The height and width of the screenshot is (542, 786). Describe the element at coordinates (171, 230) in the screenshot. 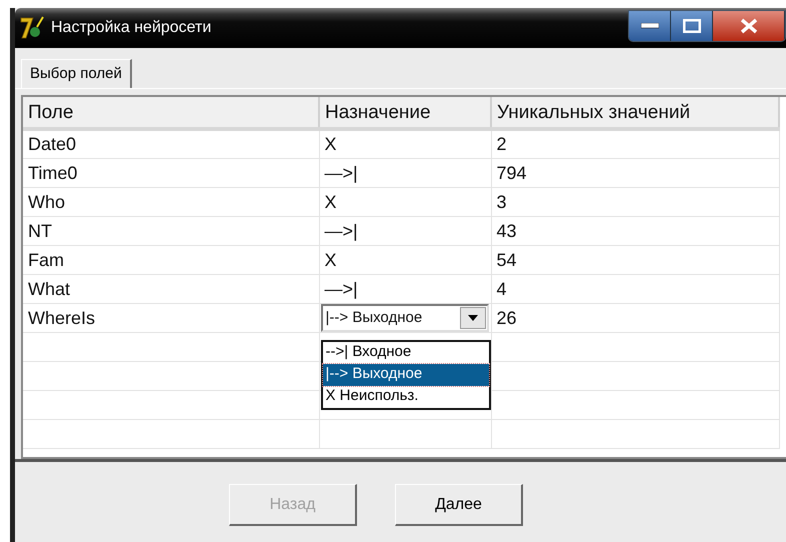

I see `table-cell: NT` at that location.